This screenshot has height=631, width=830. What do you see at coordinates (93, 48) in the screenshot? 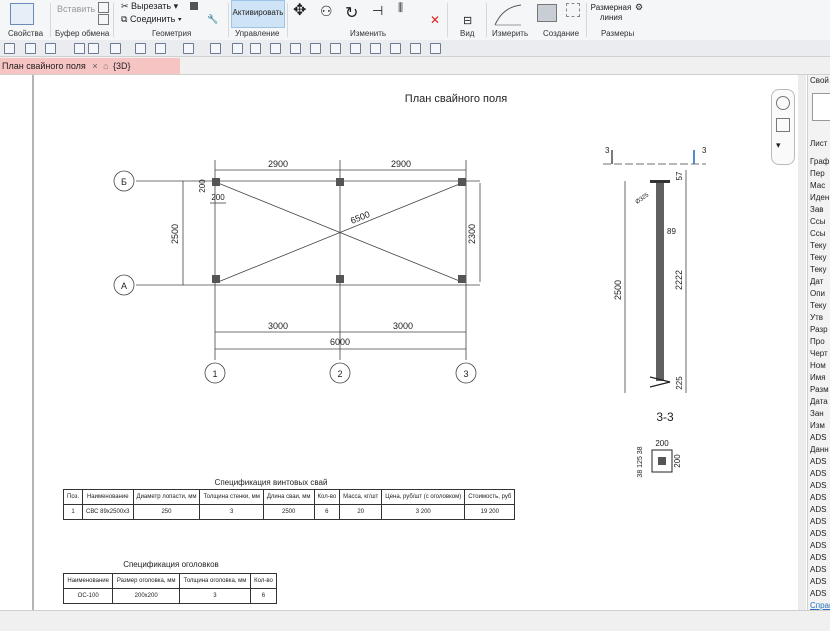
I see `save-icon` at bounding box center [93, 48].